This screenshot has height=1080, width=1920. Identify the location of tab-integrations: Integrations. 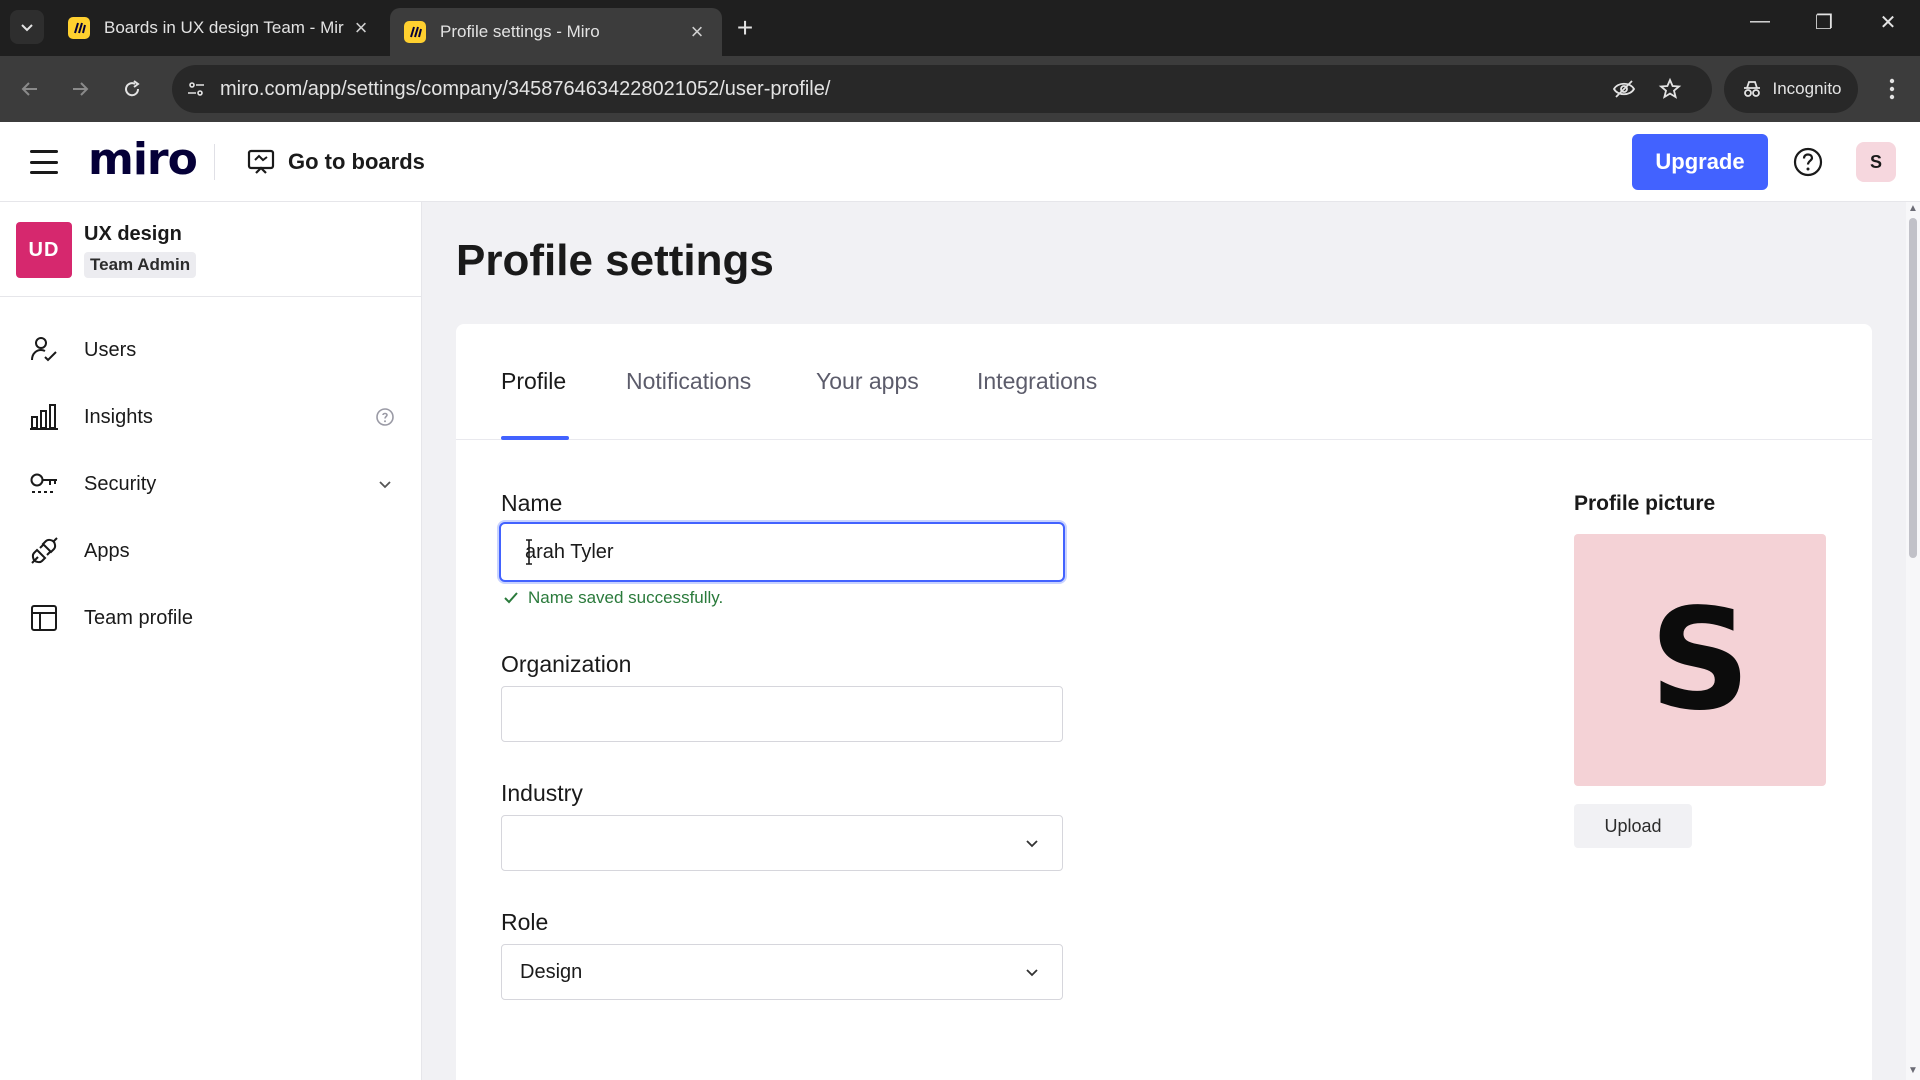
(1037, 381).